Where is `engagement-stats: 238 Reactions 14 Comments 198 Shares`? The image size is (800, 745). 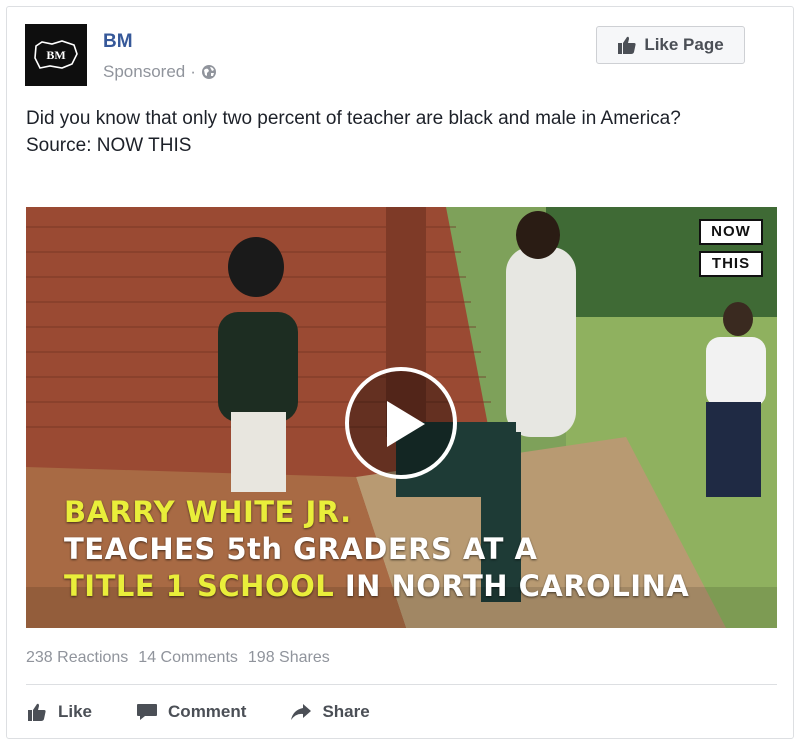
engagement-stats: 238 Reactions 14 Comments 198 Shares is located at coordinates (178, 658).